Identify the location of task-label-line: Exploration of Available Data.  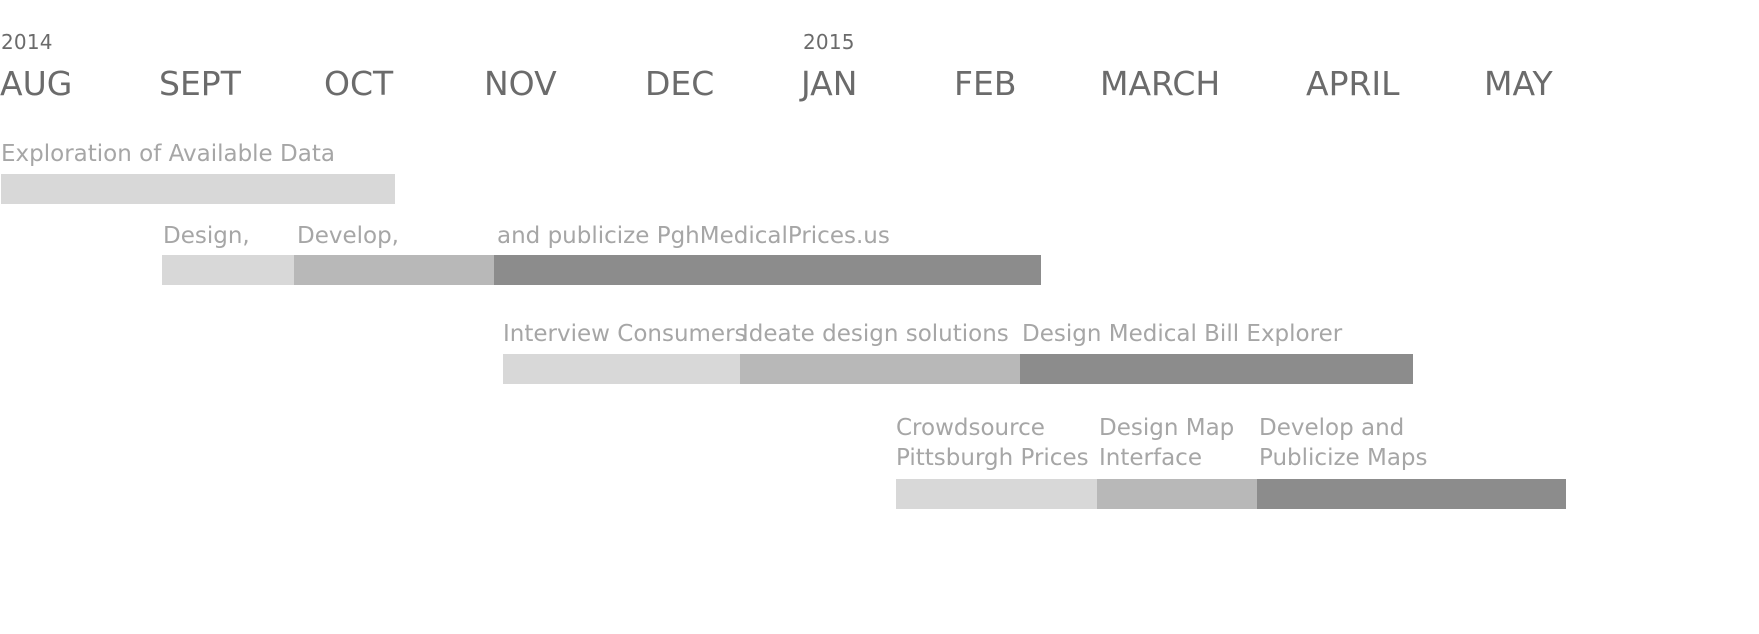
(168, 154).